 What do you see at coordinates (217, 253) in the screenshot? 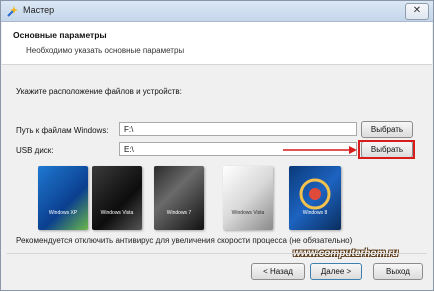
I see `footer-divider` at bounding box center [217, 253].